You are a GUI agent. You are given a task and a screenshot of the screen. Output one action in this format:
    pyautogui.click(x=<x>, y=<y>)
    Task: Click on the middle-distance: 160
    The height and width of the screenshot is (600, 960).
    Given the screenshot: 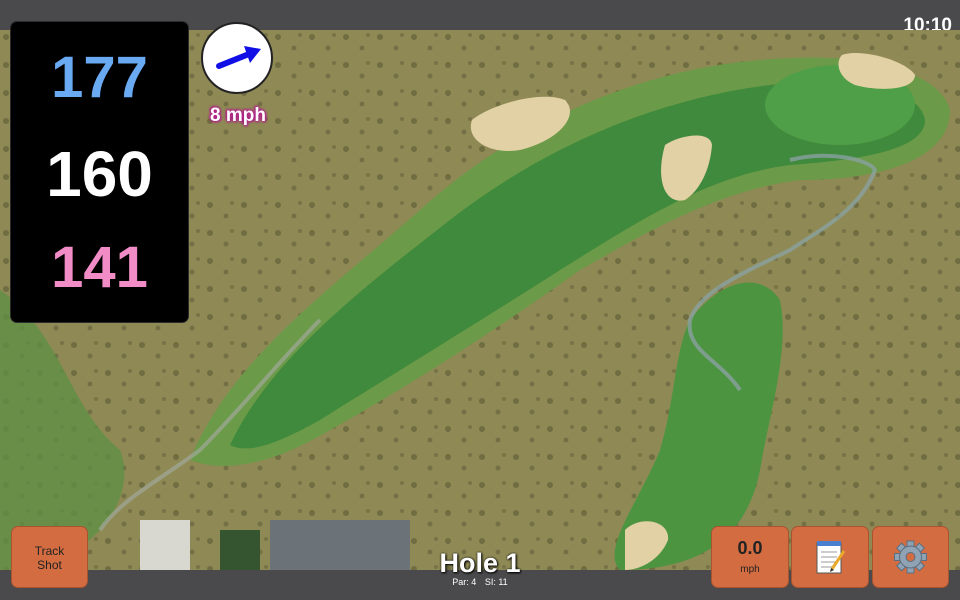 What is the action you would take?
    pyautogui.click(x=99, y=174)
    